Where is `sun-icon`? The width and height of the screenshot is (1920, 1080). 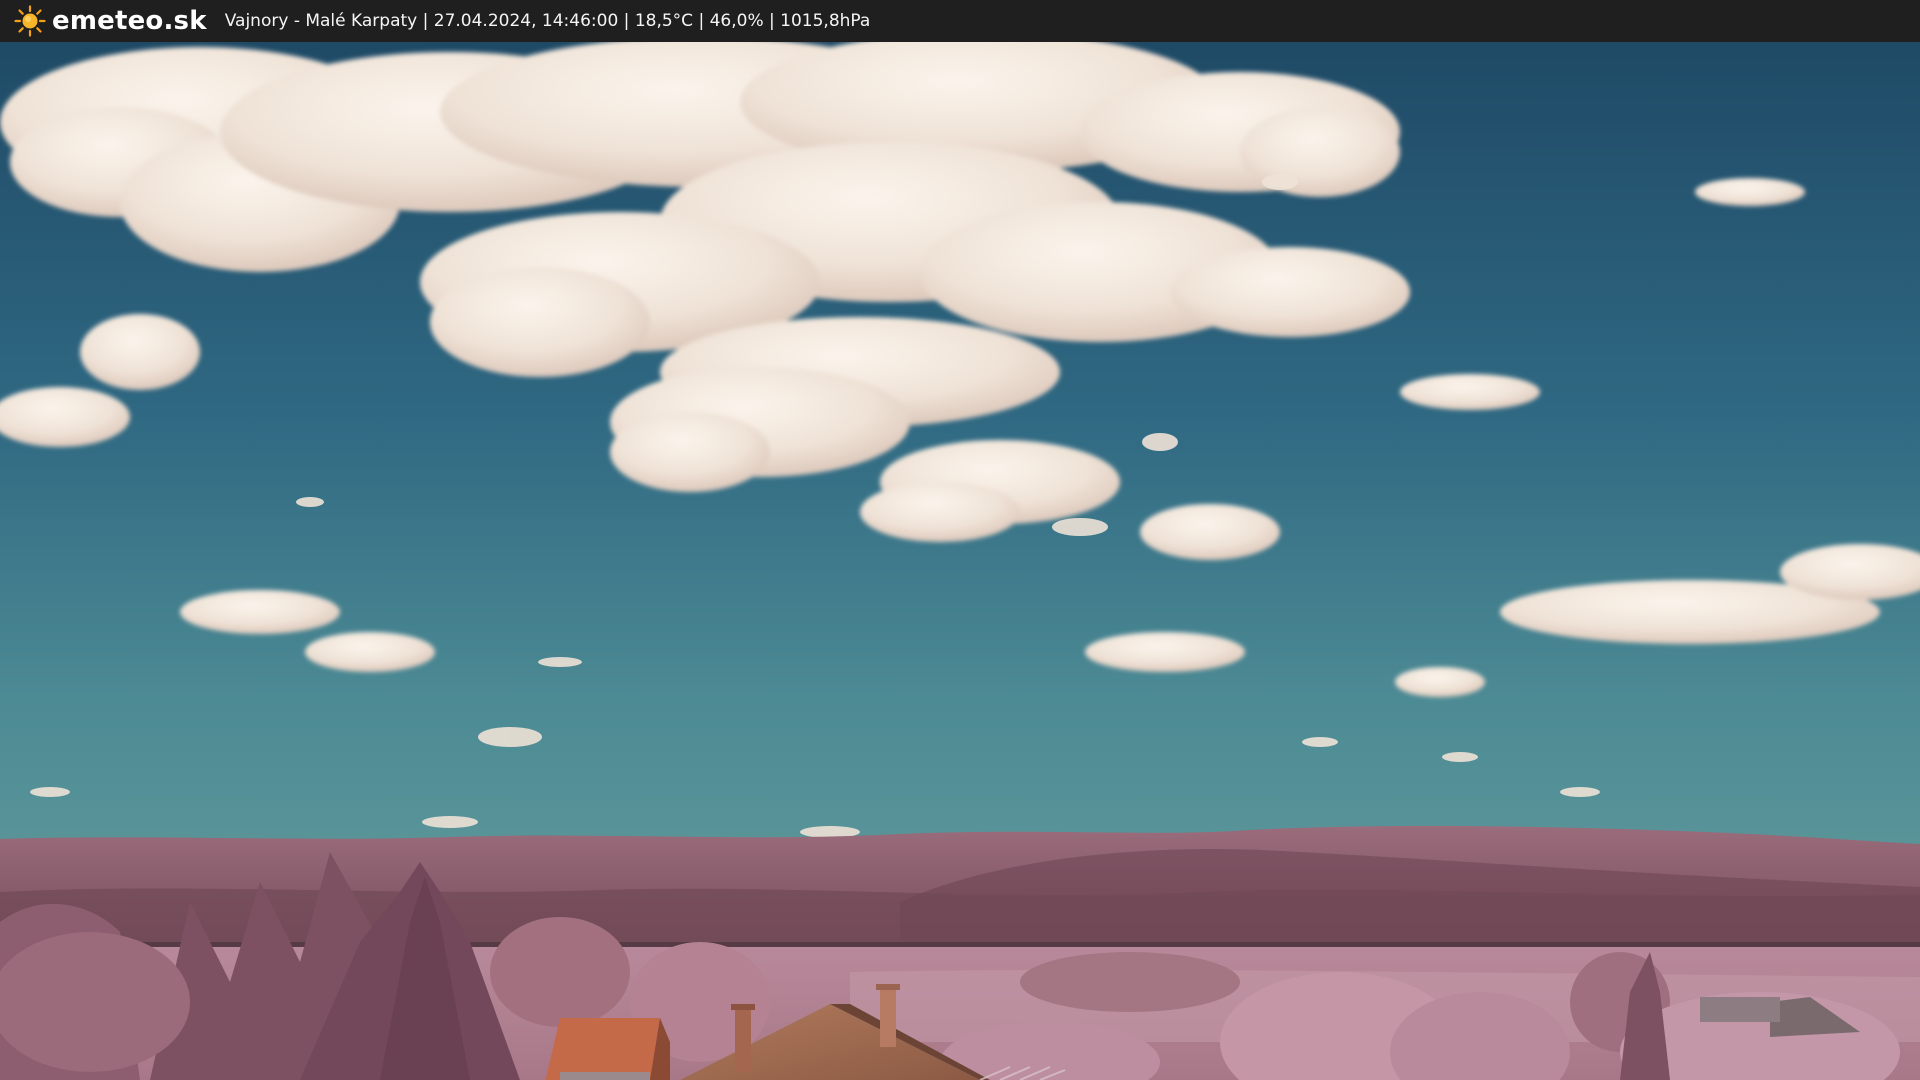 sun-icon is located at coordinates (30, 21).